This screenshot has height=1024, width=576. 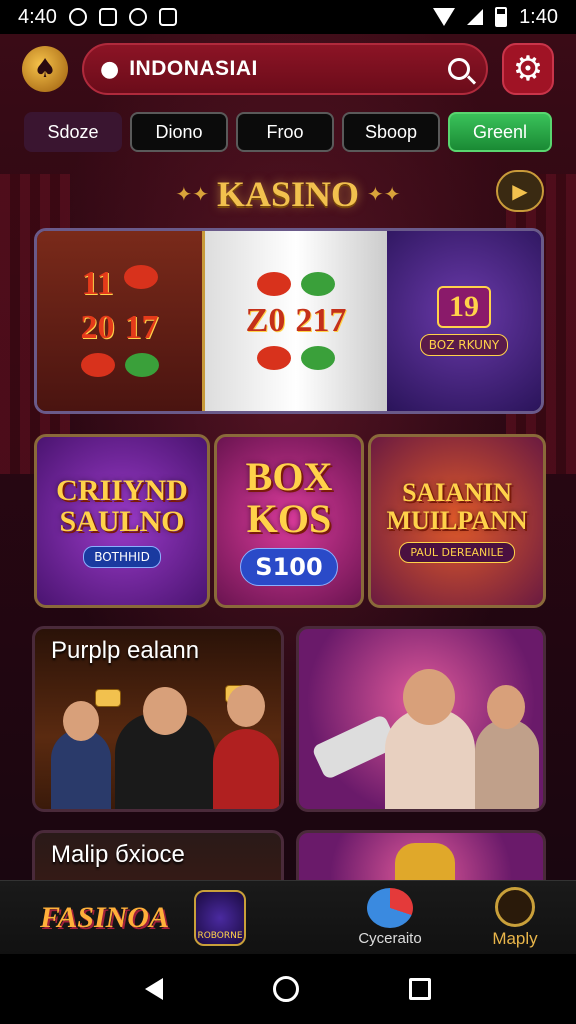 I want to click on app-header: ♠ ● INDONASIAI ⚙, so click(x=288, y=69).